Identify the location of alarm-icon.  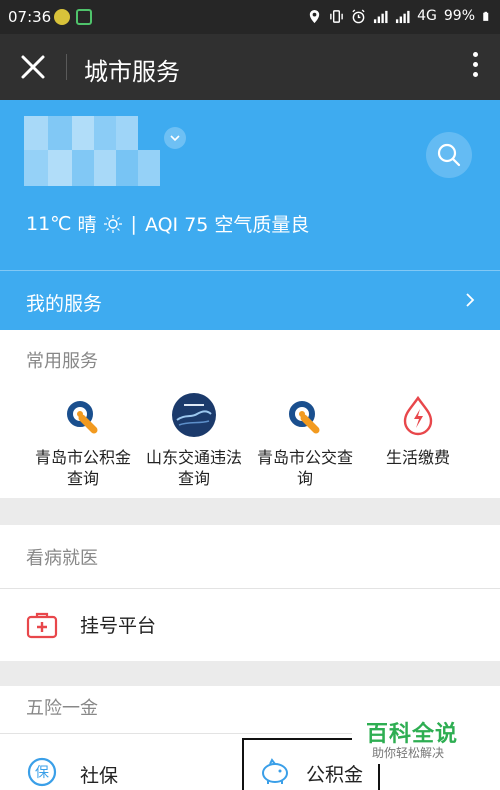
(358, 15).